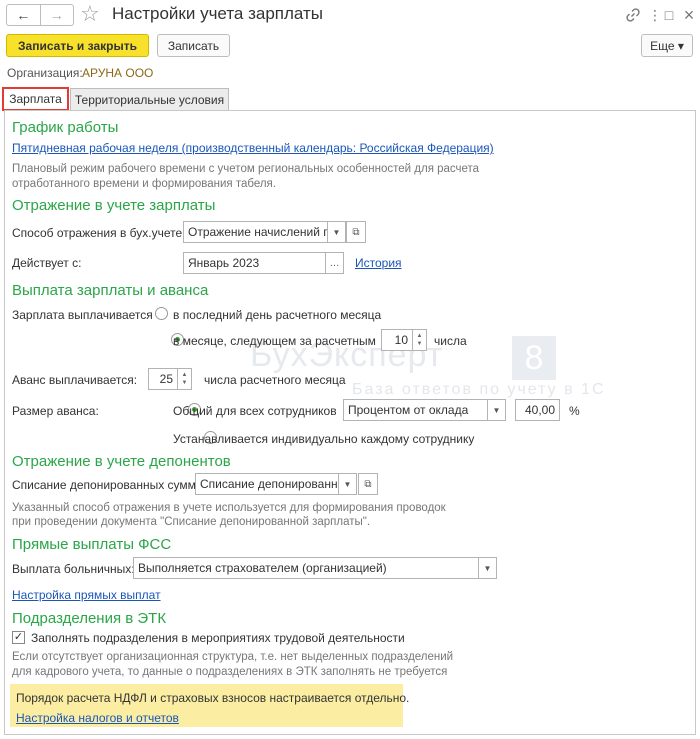 This screenshot has width=700, height=739. I want to click on watermark-tagline: База ответов по учету в 1С, so click(479, 389).